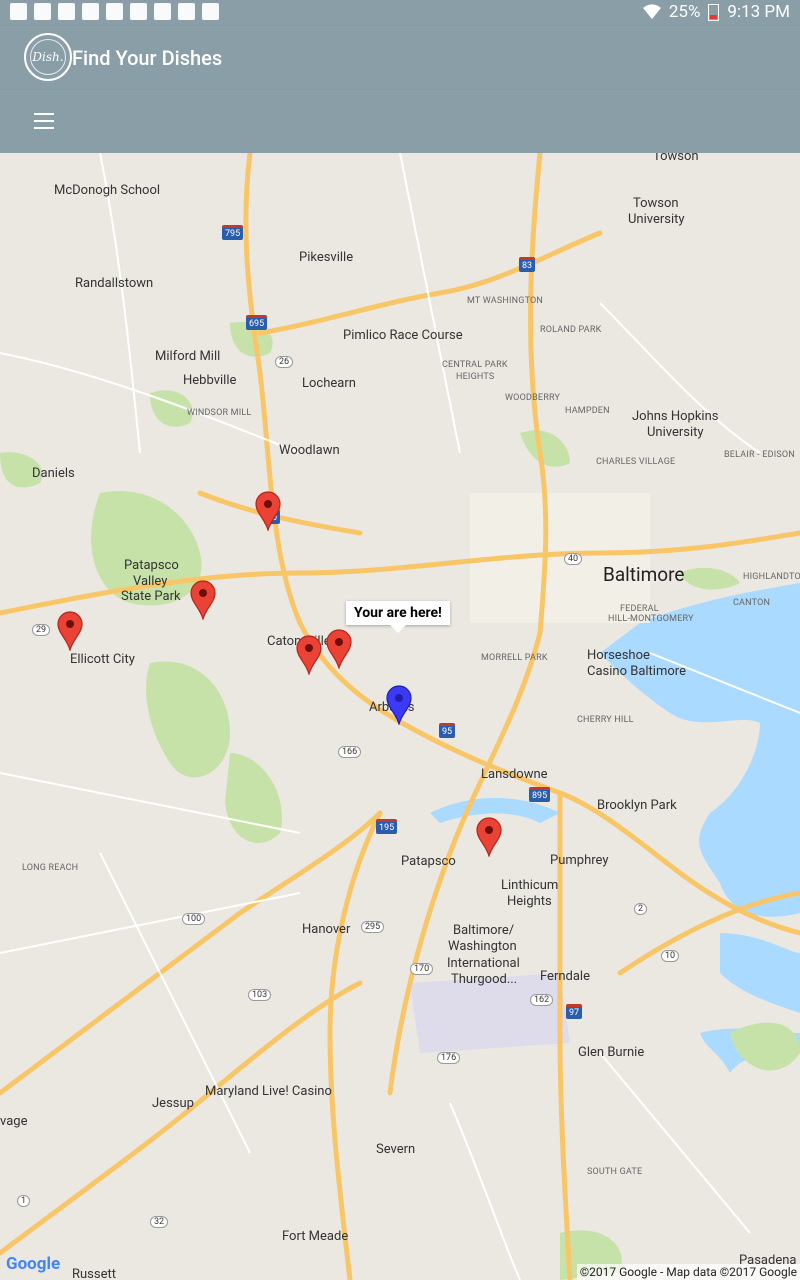 The width and height of the screenshot is (800, 1280). Describe the element at coordinates (611, 1052) in the screenshot. I see `map-label: Glen Burnie` at that location.